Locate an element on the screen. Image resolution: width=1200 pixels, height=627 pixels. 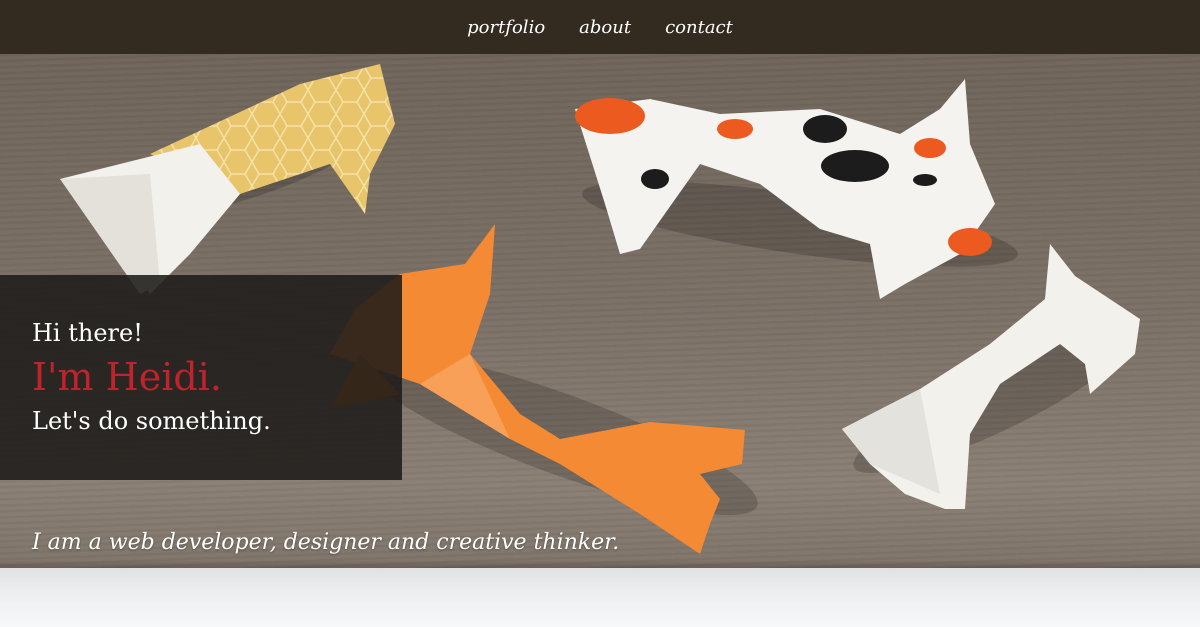
main-navigation: portfolio about contact is located at coordinates (600, 27).